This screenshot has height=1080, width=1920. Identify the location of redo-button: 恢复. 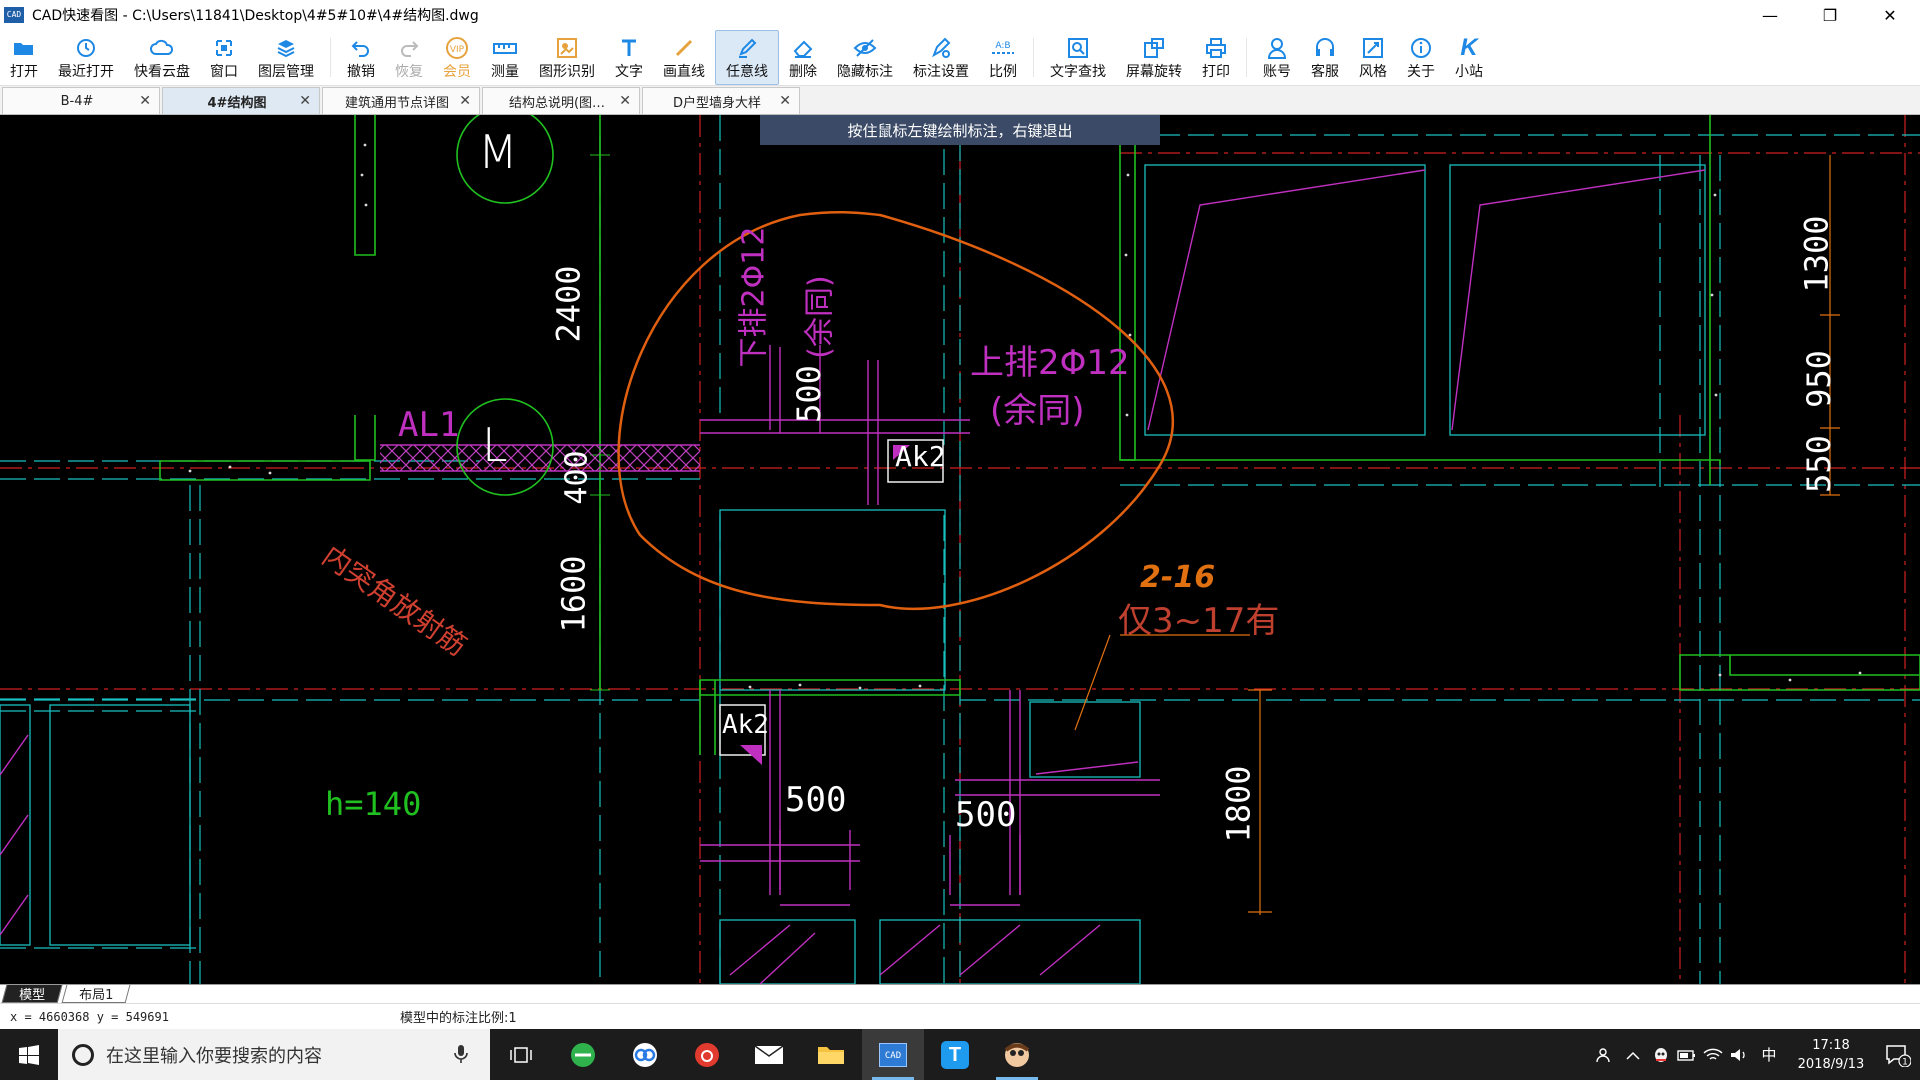
(409, 57).